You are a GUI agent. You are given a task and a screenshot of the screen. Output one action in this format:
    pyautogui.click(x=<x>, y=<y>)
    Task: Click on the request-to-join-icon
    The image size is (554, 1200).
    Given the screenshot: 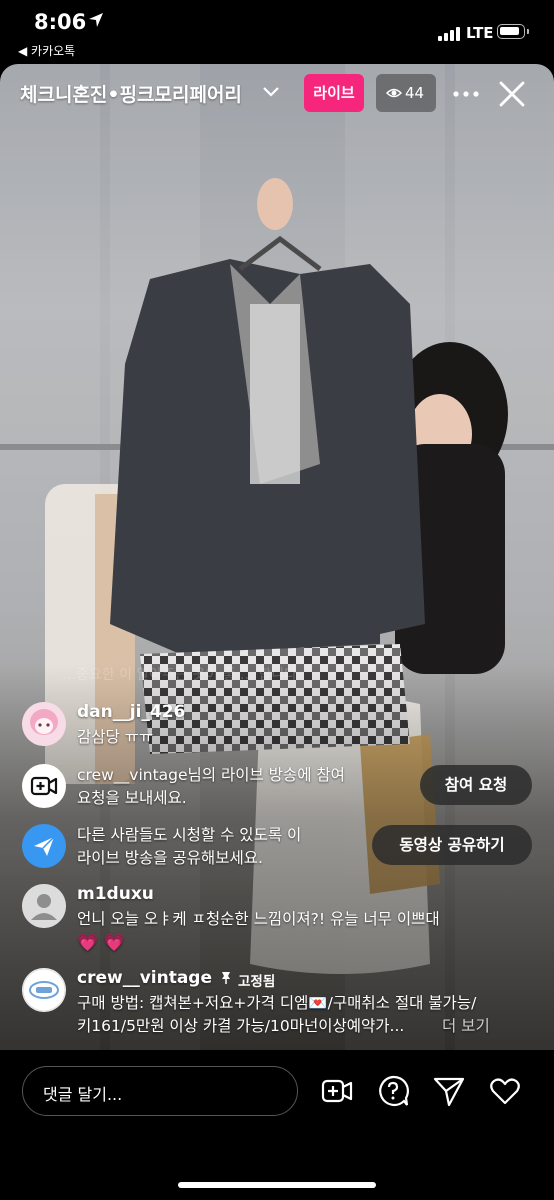 What is the action you would take?
    pyautogui.click(x=337, y=1091)
    